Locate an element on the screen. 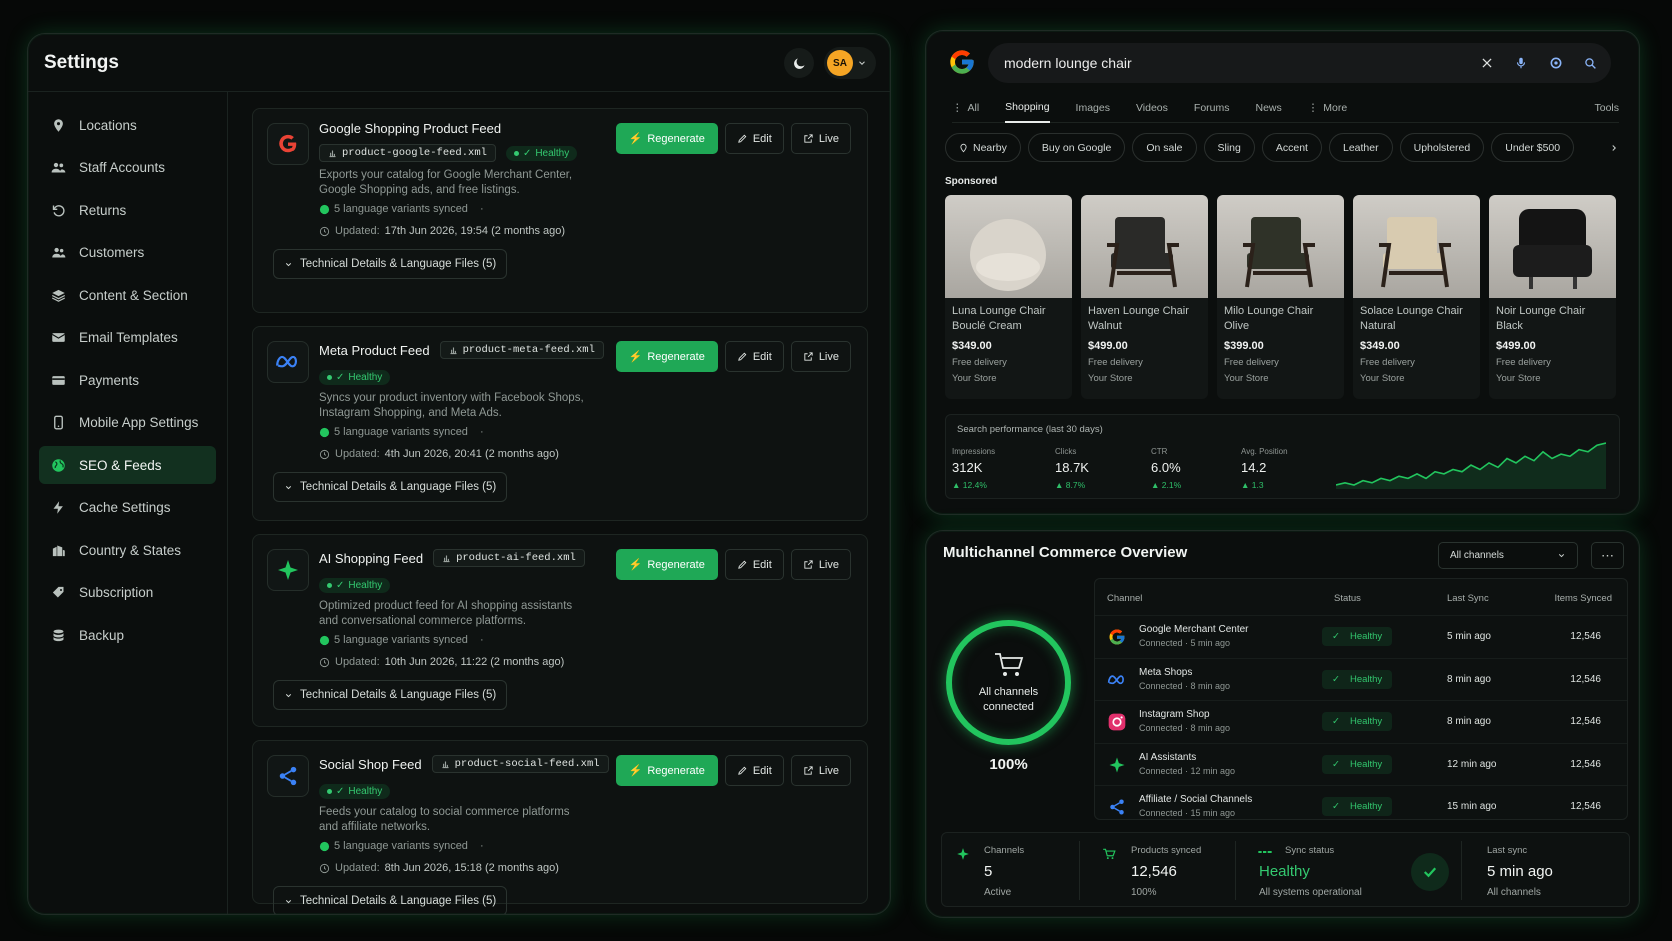 This screenshot has height=941, width=1672. search-icon is located at coordinates (1590, 63).